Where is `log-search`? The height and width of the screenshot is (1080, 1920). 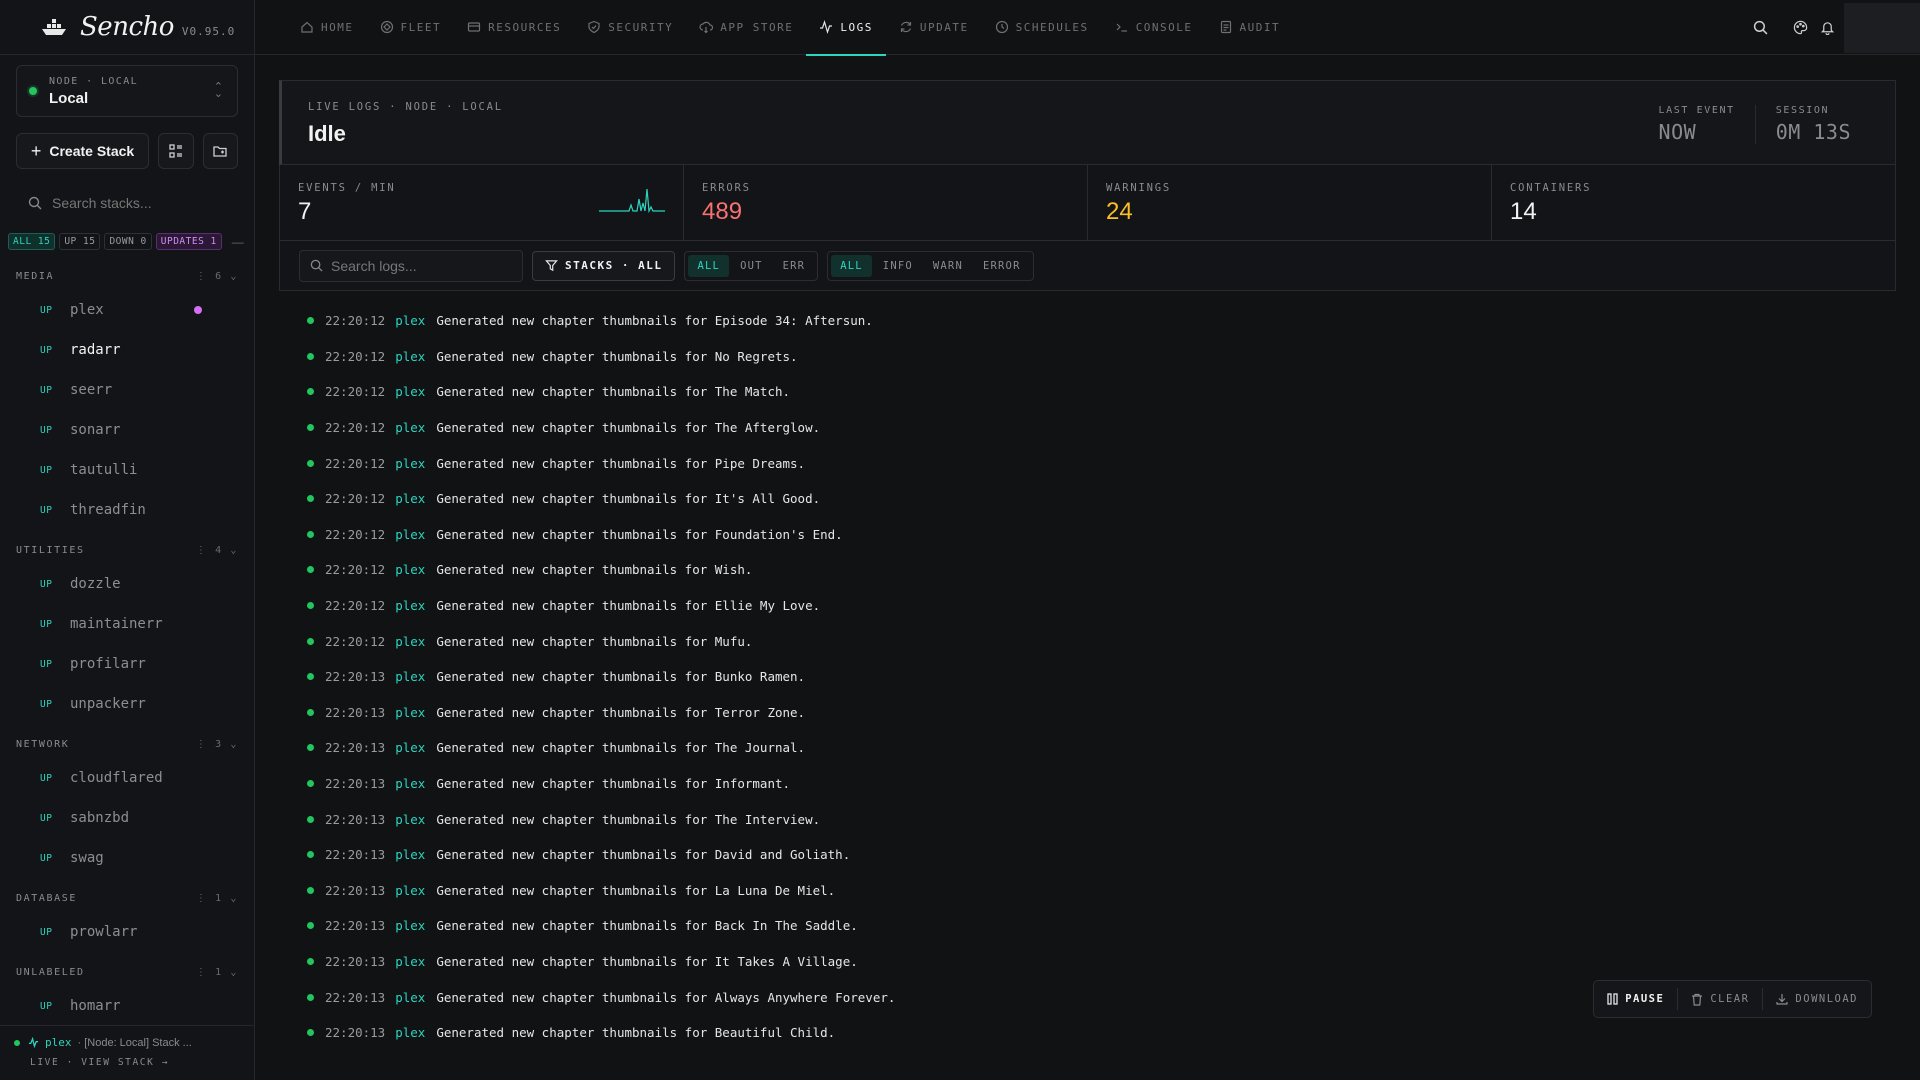 log-search is located at coordinates (411, 265).